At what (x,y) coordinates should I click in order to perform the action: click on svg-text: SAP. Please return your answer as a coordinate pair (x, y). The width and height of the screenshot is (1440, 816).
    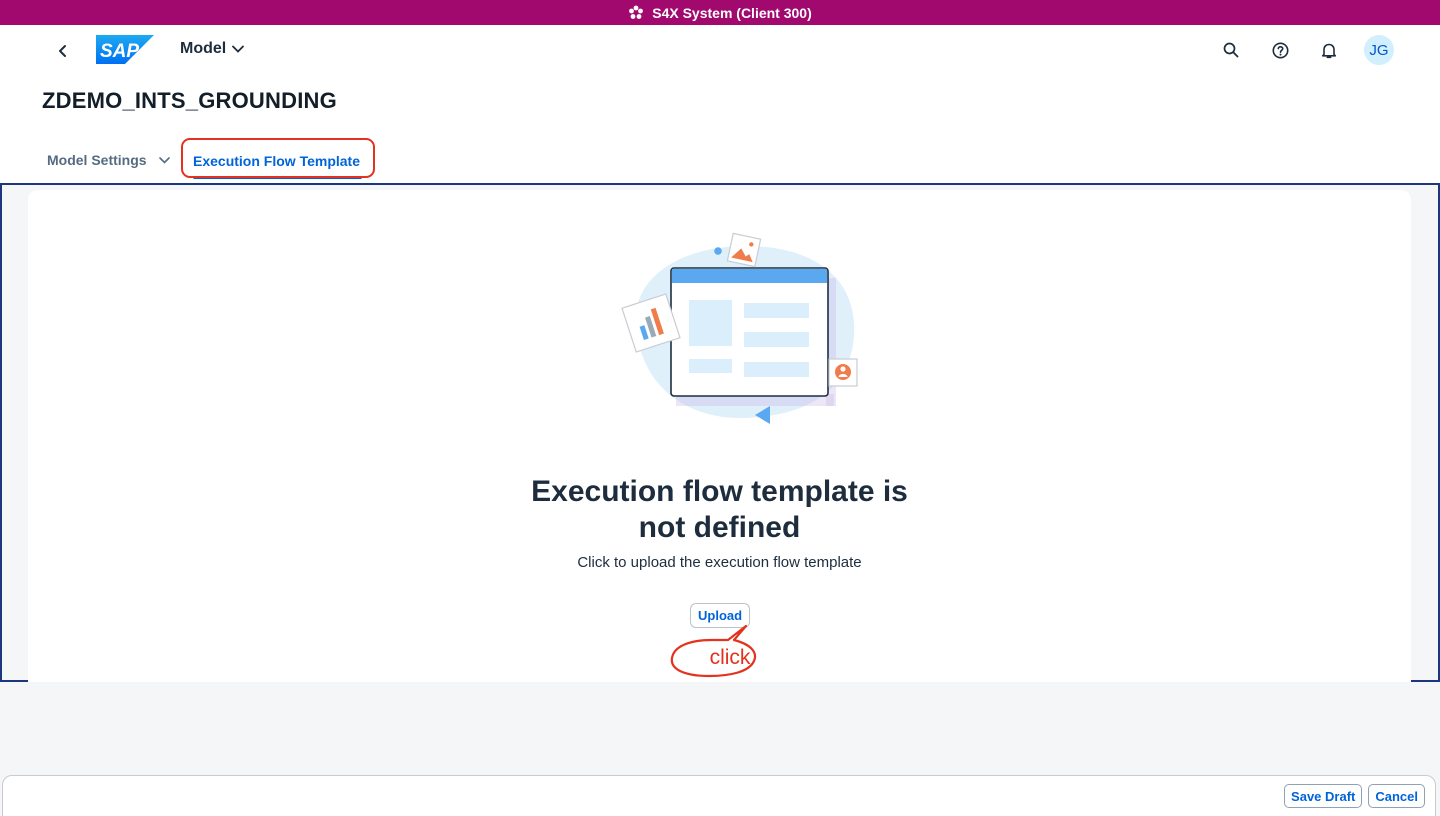
    Looking at the image, I should click on (119, 51).